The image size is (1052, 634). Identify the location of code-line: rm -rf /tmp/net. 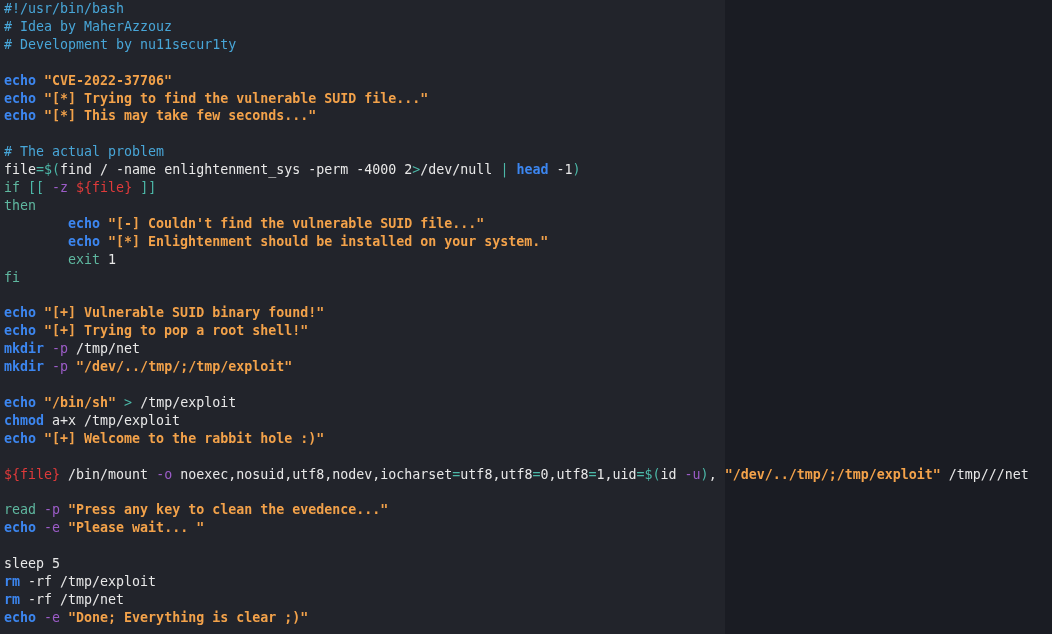
(64, 599).